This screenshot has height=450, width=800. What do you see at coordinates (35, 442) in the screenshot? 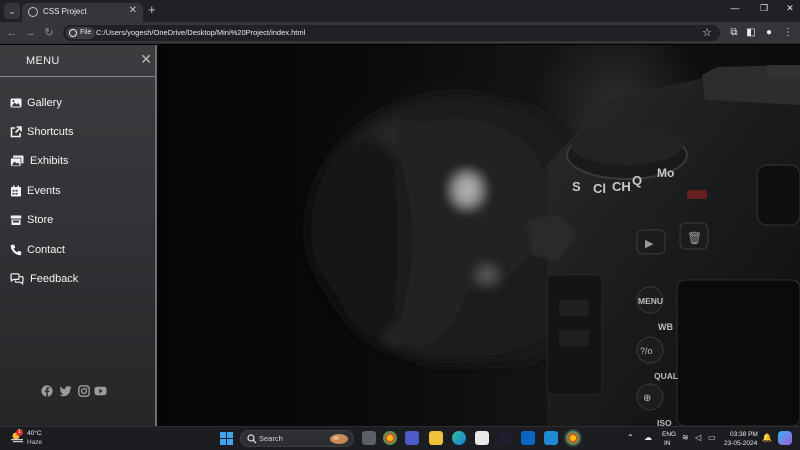
I see `weather-condition: Haze` at bounding box center [35, 442].